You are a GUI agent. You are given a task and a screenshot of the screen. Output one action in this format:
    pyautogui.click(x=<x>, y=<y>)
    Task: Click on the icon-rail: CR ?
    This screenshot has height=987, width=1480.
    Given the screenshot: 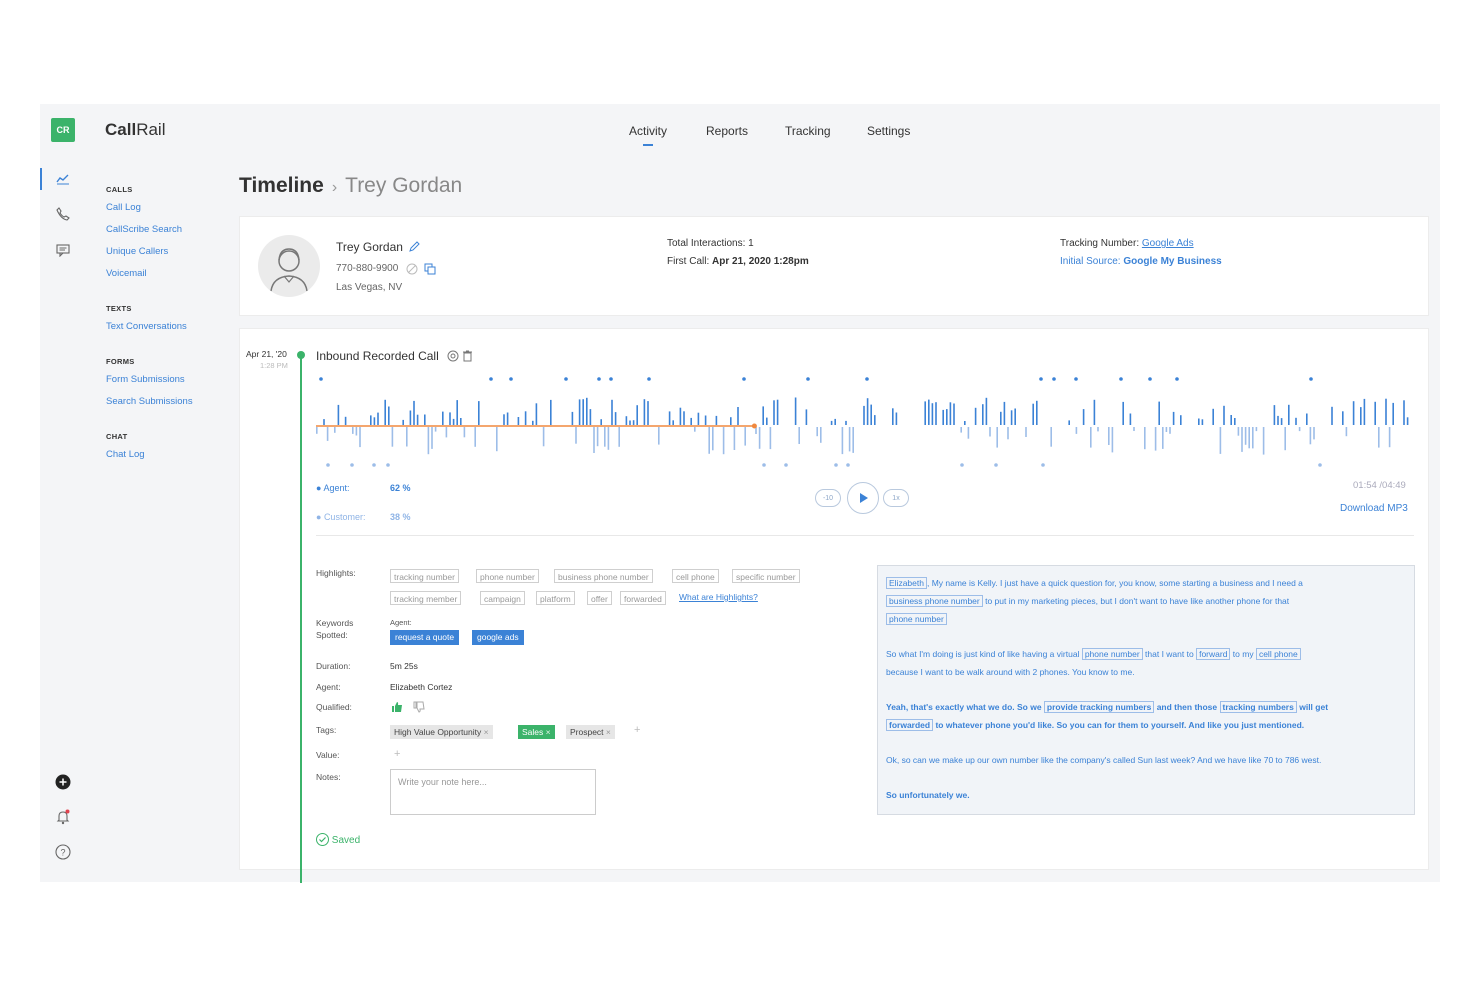 What is the action you would take?
    pyautogui.click(x=64, y=493)
    